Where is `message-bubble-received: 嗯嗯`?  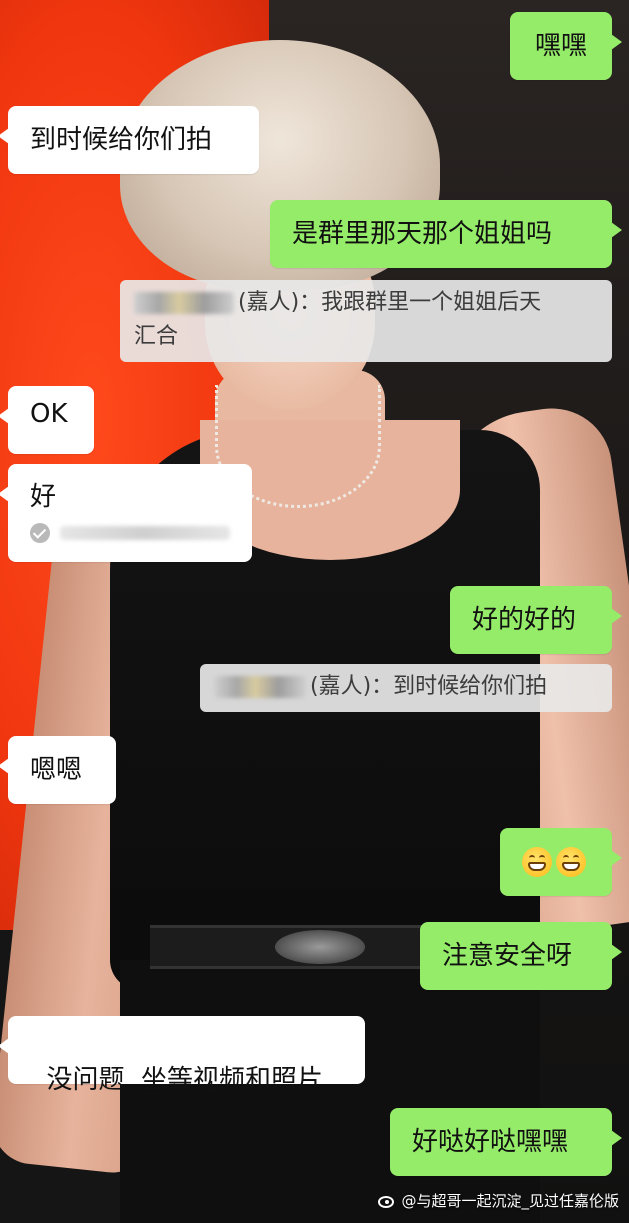
message-bubble-received: 嗯嗯 is located at coordinates (58, 770).